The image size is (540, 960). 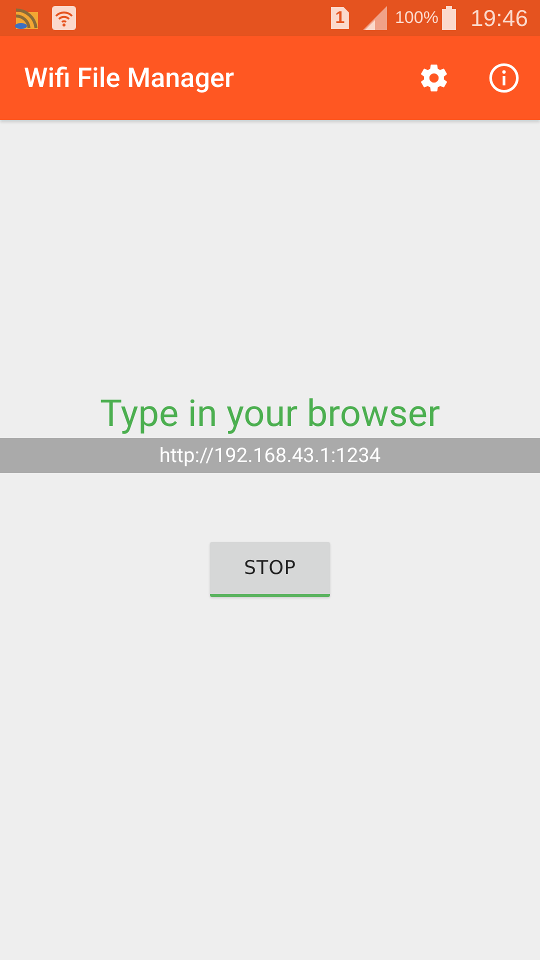 I want to click on battery-percent: 100%, so click(x=416, y=18).